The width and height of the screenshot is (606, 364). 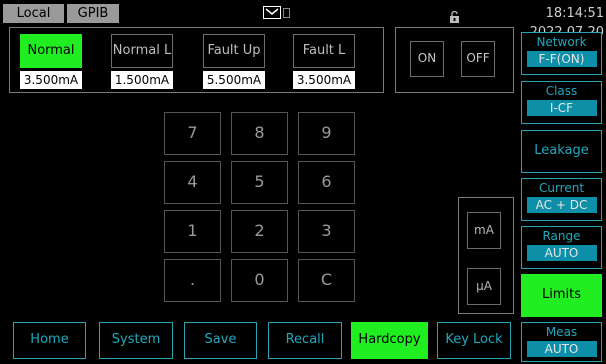 I want to click on current-button: Current AC + DC, so click(x=561, y=199).